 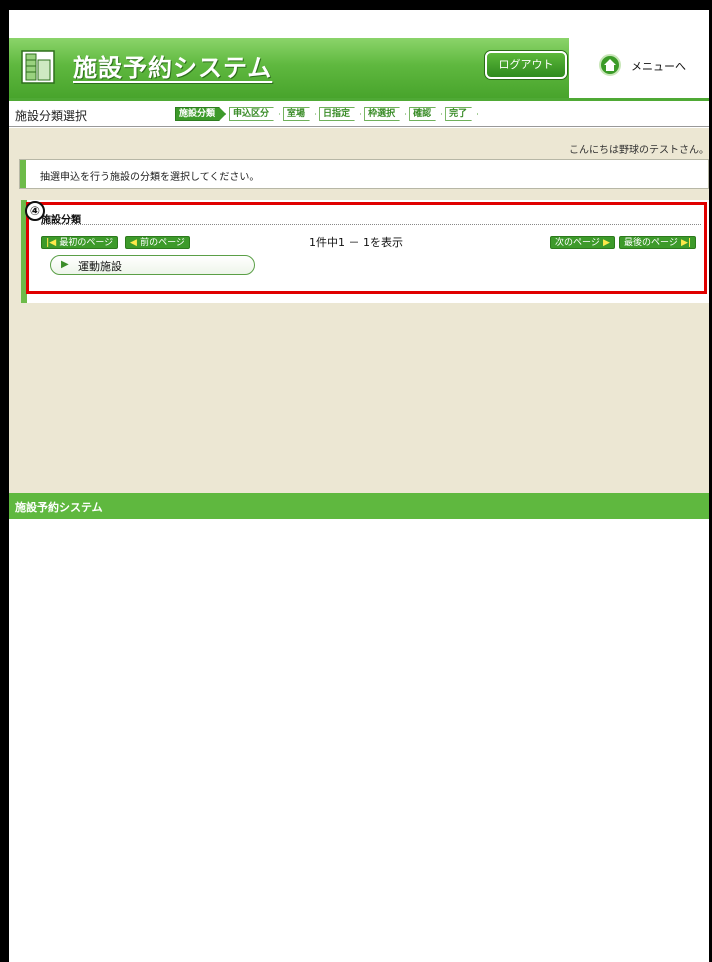 I want to click on menu-link: メニューへ, so click(x=658, y=66).